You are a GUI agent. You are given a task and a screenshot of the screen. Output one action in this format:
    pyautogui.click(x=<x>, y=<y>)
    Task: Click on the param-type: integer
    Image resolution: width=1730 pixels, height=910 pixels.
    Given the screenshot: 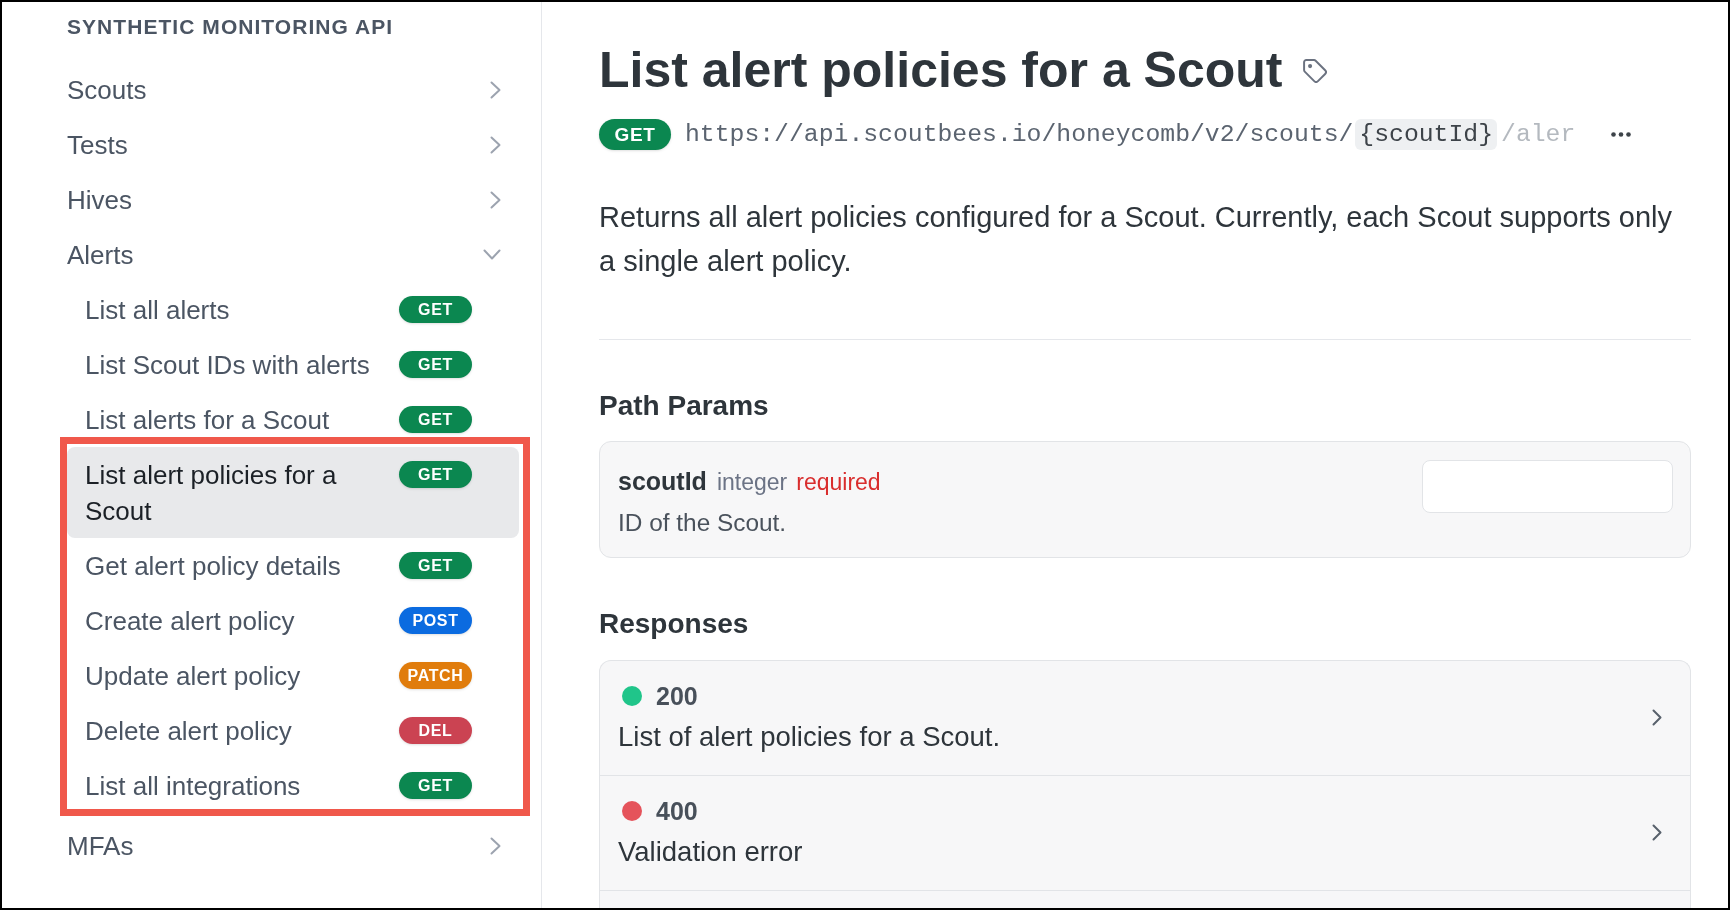 What is the action you would take?
    pyautogui.click(x=752, y=482)
    